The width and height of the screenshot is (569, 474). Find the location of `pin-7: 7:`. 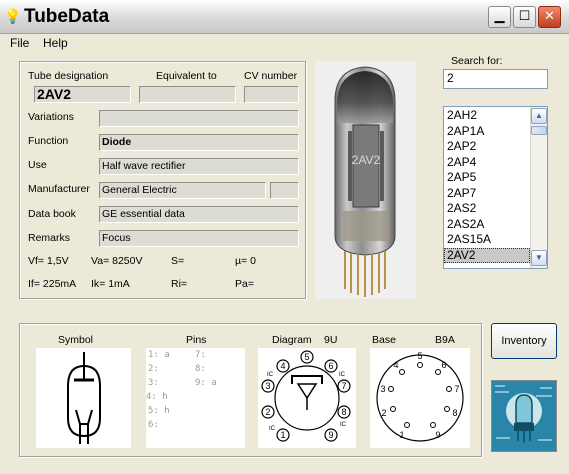

pin-7: 7: is located at coordinates (200, 355).